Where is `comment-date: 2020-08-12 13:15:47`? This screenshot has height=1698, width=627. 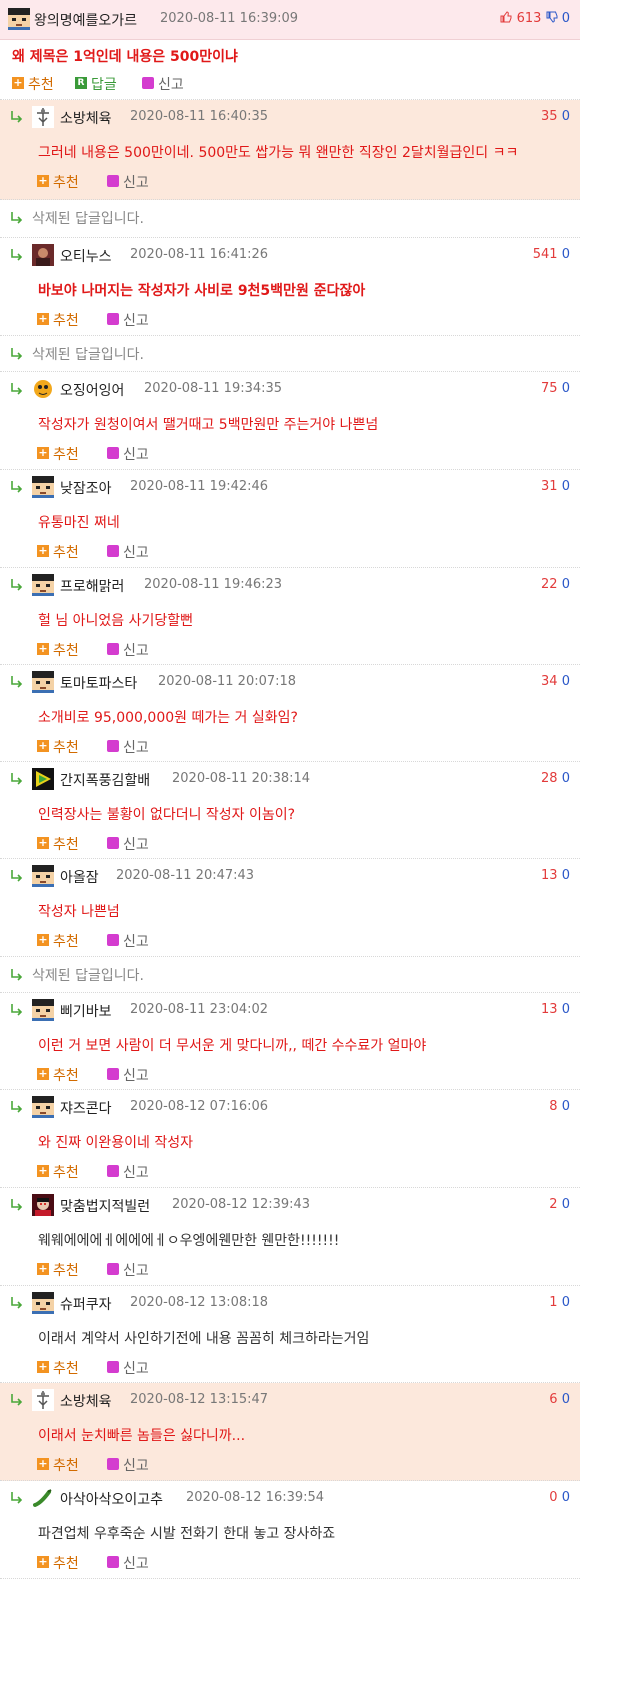 comment-date: 2020-08-12 13:15:47 is located at coordinates (199, 1399).